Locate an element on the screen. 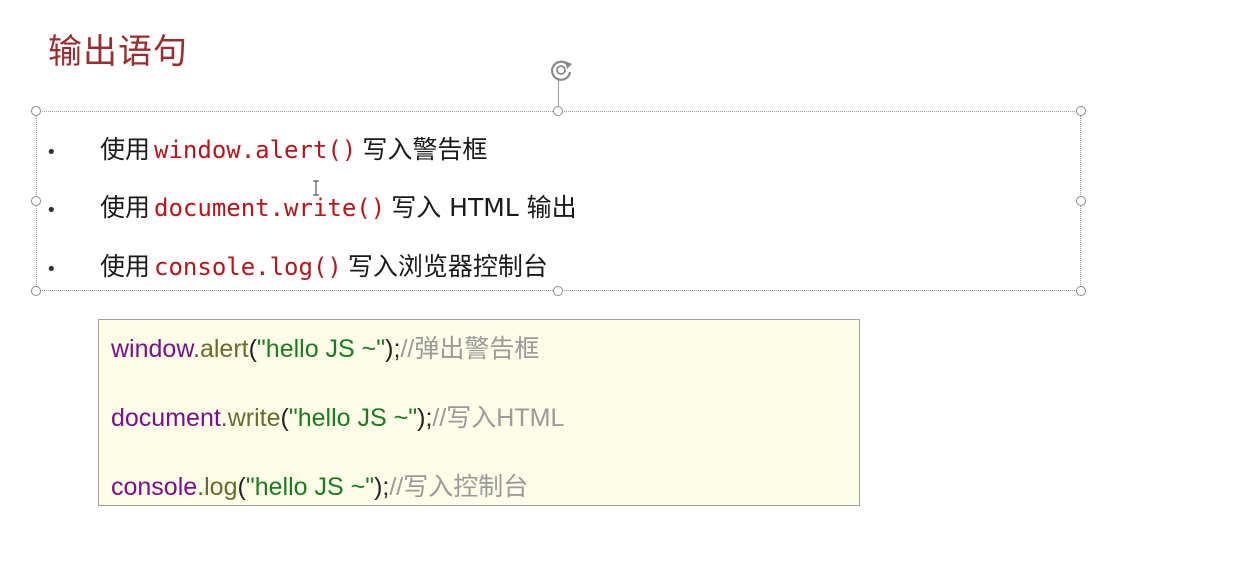  bullet-suffix: 写入 HTML 输出 is located at coordinates (484, 207).